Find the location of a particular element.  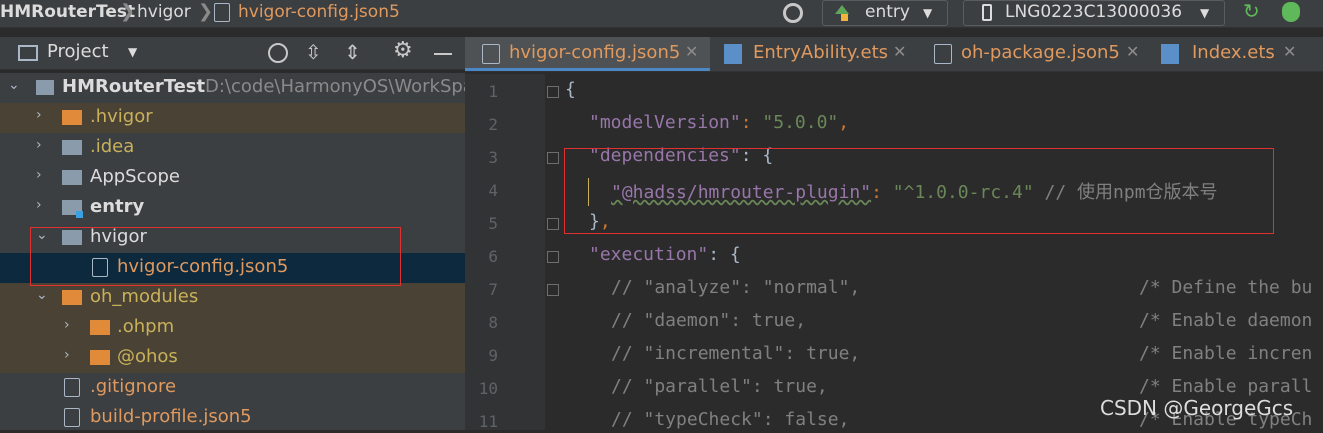

device-label: LNG0223C13000036 is located at coordinates (1094, 12).